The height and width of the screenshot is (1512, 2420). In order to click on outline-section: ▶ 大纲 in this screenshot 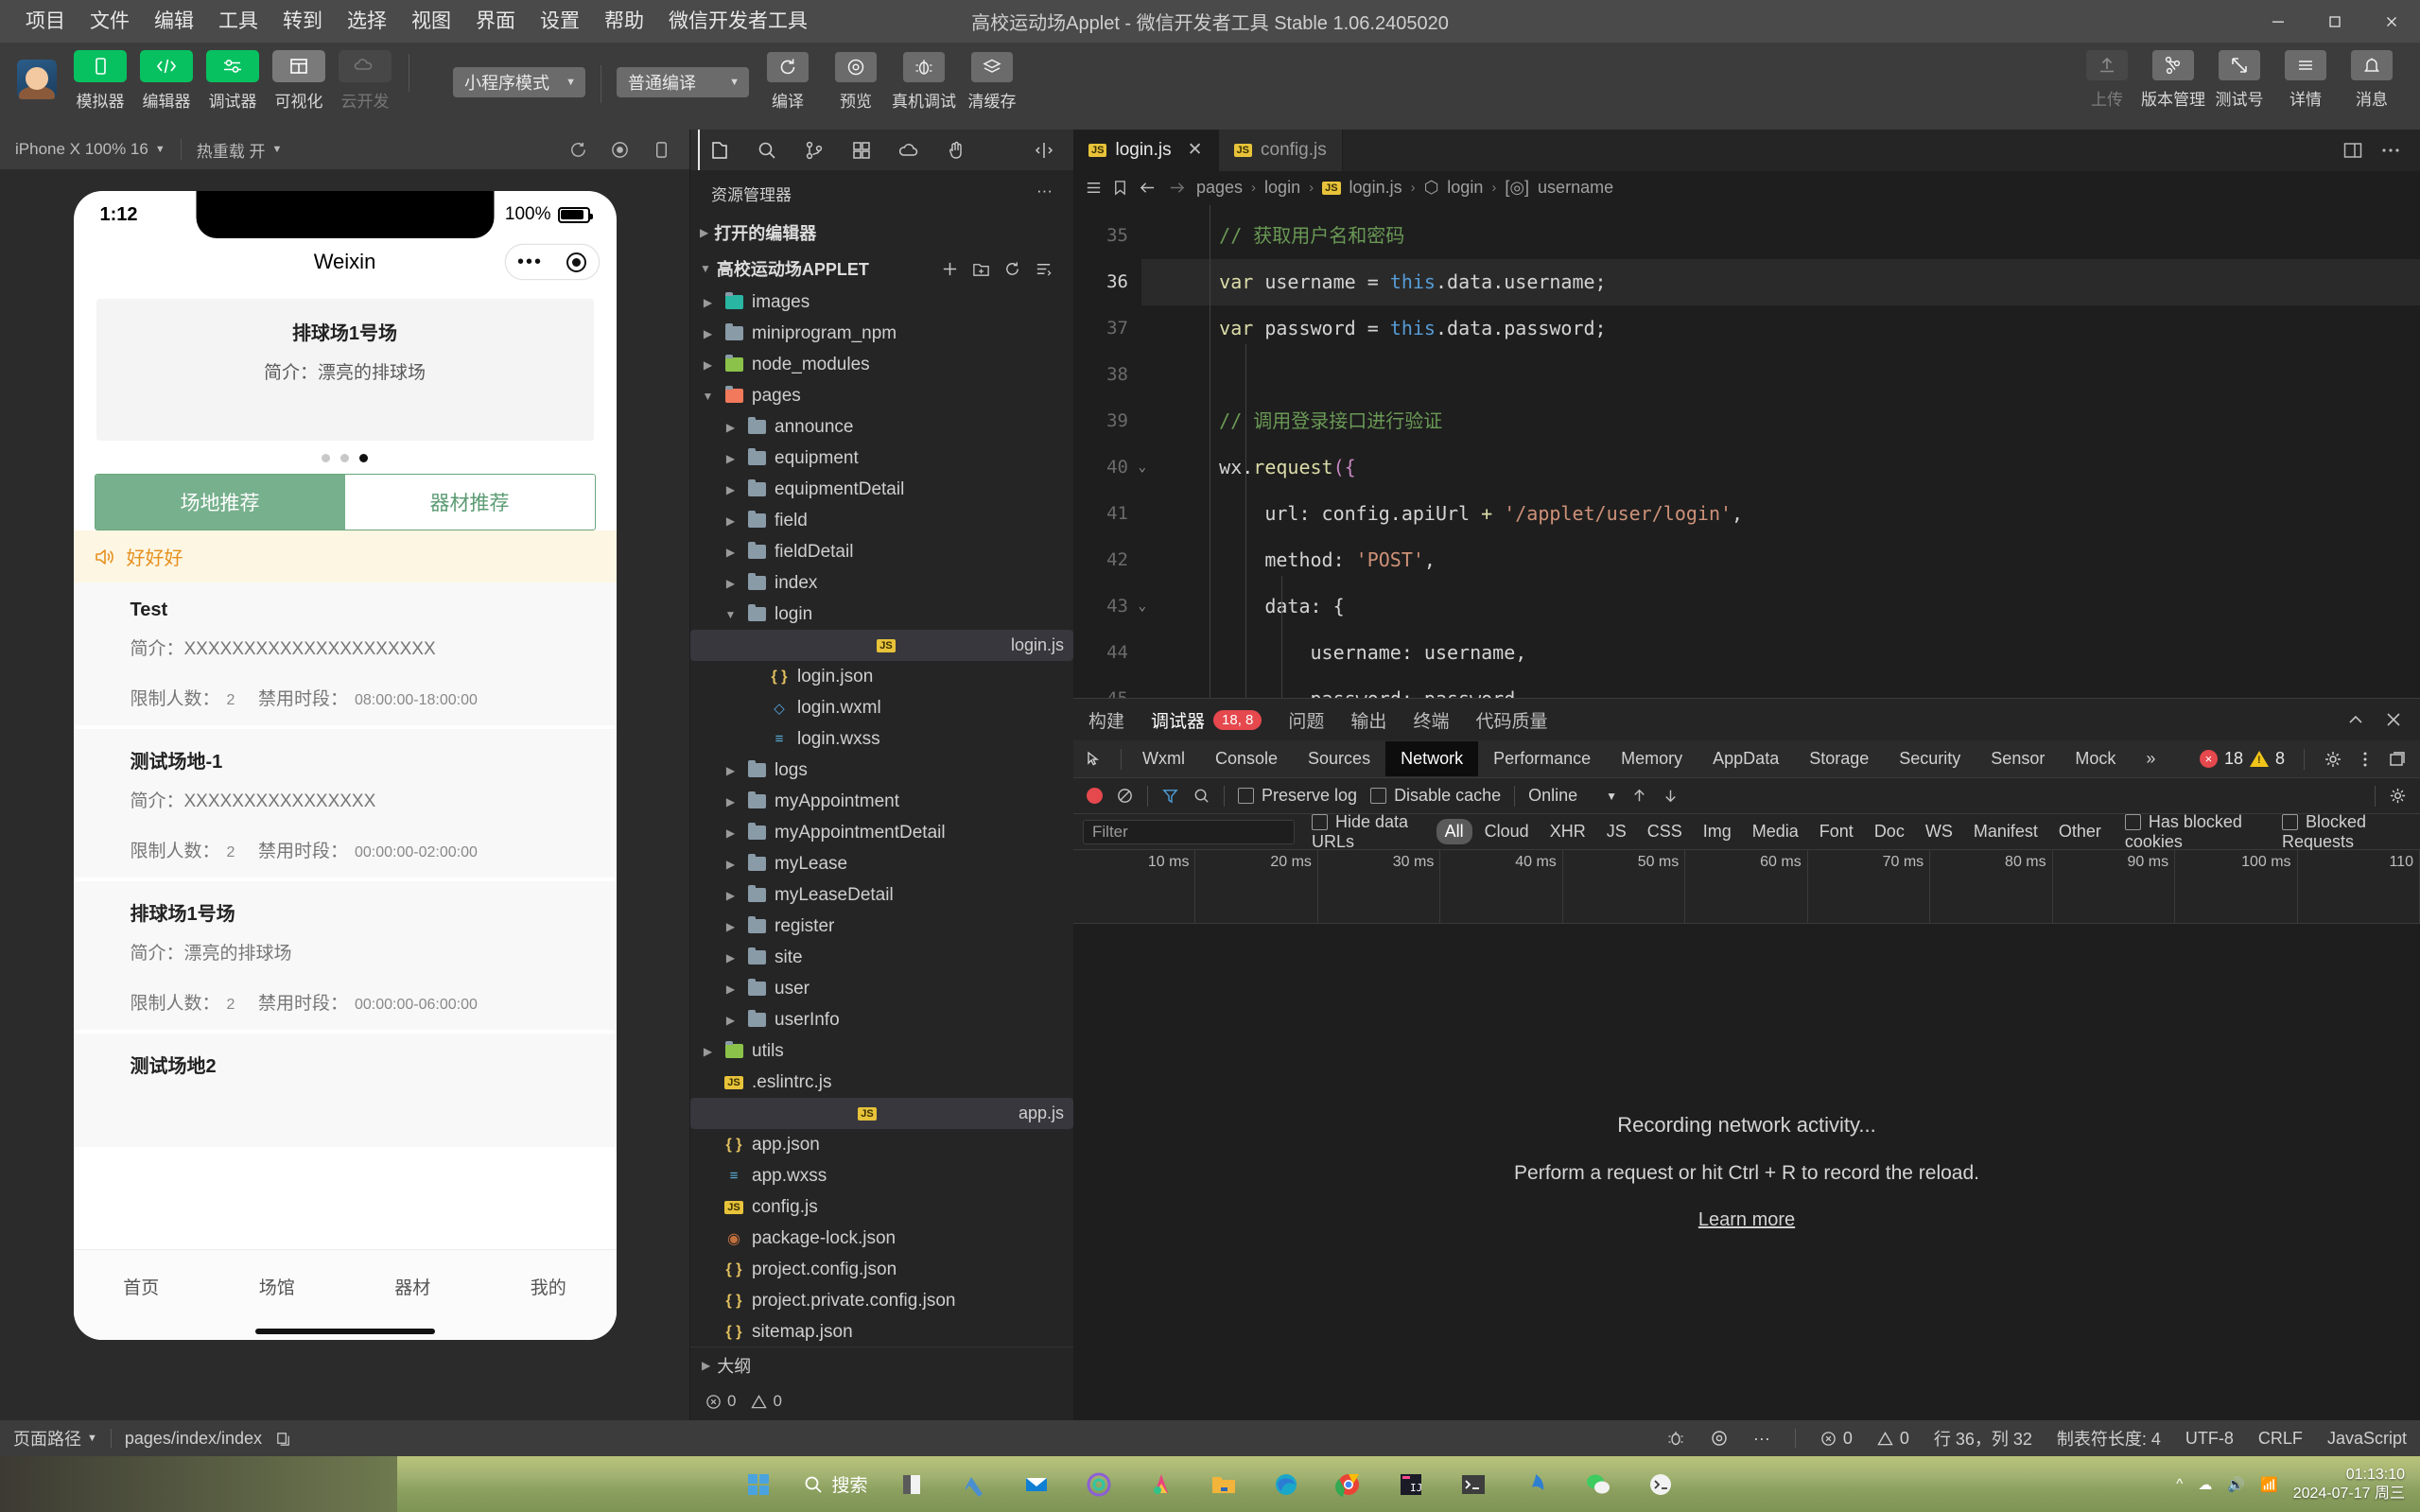, I will do `click(882, 1364)`.